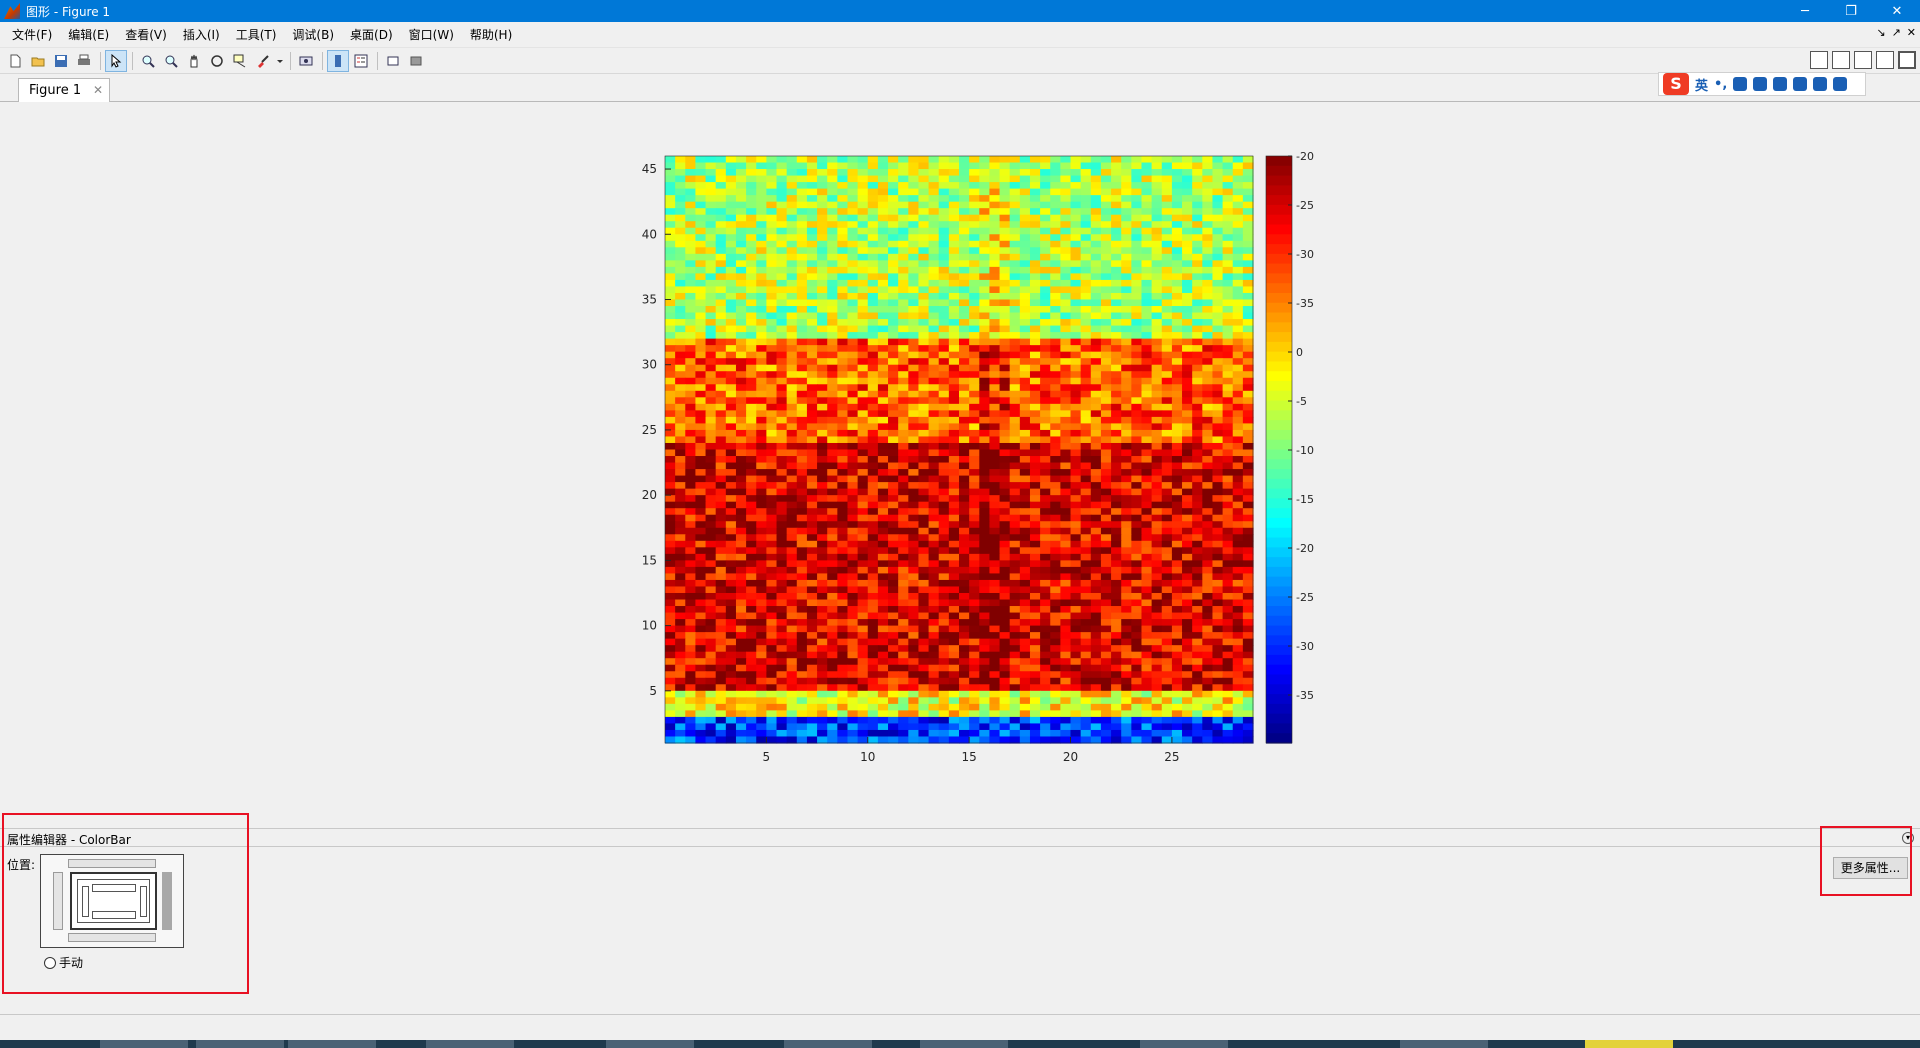 This screenshot has width=1920, height=1048. What do you see at coordinates (1907, 60) in the screenshot?
I see `maximize-icon` at bounding box center [1907, 60].